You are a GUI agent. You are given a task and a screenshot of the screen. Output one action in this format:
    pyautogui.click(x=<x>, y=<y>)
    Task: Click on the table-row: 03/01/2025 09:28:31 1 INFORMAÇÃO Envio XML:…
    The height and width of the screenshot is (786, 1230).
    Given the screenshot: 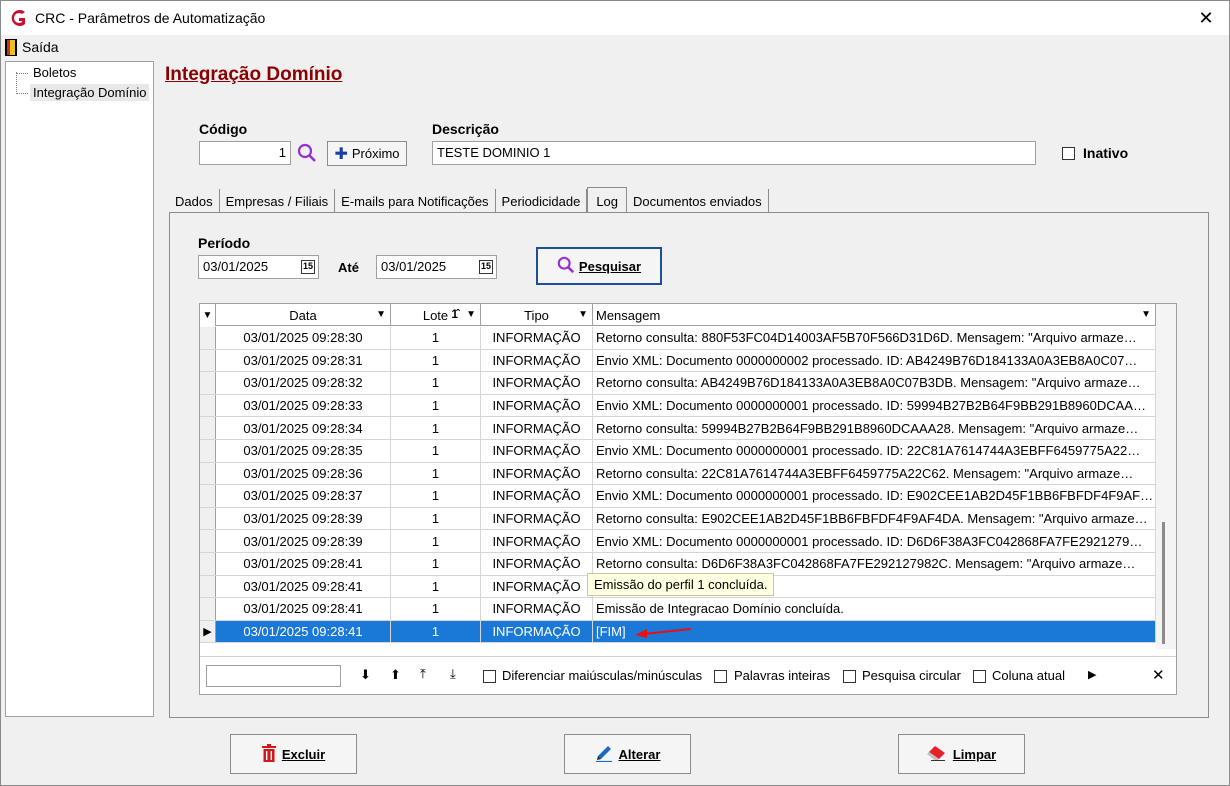 What is the action you would take?
    pyautogui.click(x=678, y=361)
    